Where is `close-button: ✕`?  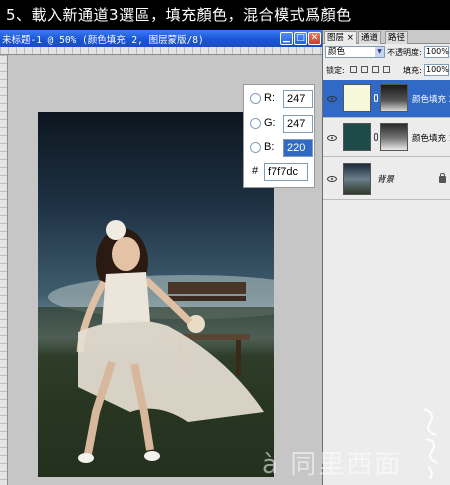
close-button: ✕ is located at coordinates (314, 38).